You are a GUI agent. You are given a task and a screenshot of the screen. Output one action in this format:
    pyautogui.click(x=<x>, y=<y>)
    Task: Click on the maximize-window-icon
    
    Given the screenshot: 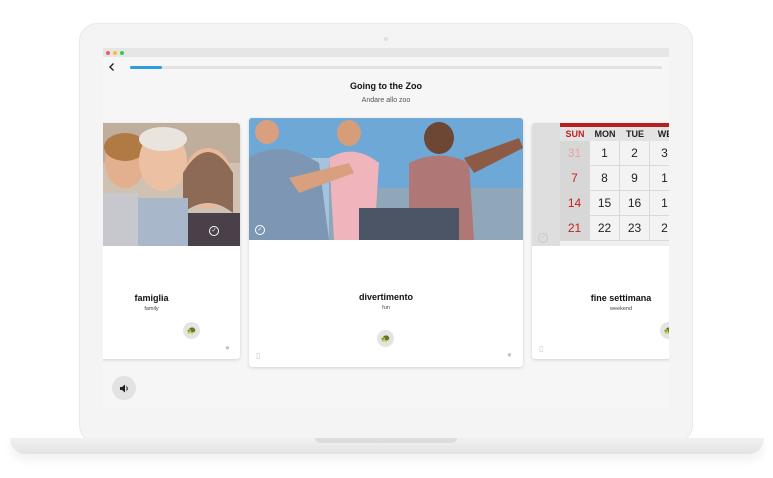 What is the action you would take?
    pyautogui.click(x=122, y=53)
    